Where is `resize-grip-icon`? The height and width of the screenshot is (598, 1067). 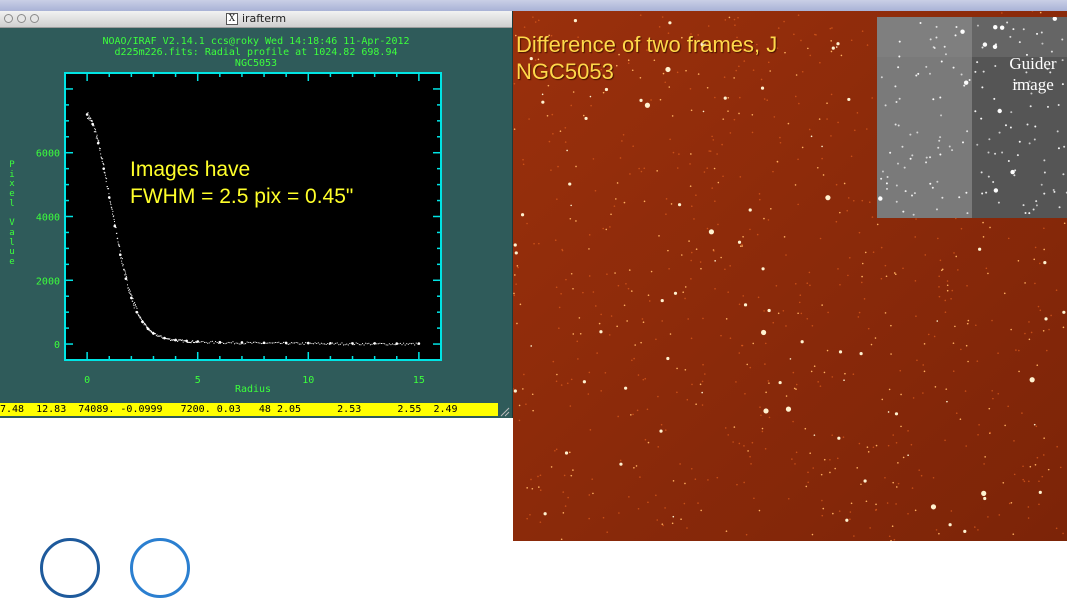 resize-grip-icon is located at coordinates (504, 411).